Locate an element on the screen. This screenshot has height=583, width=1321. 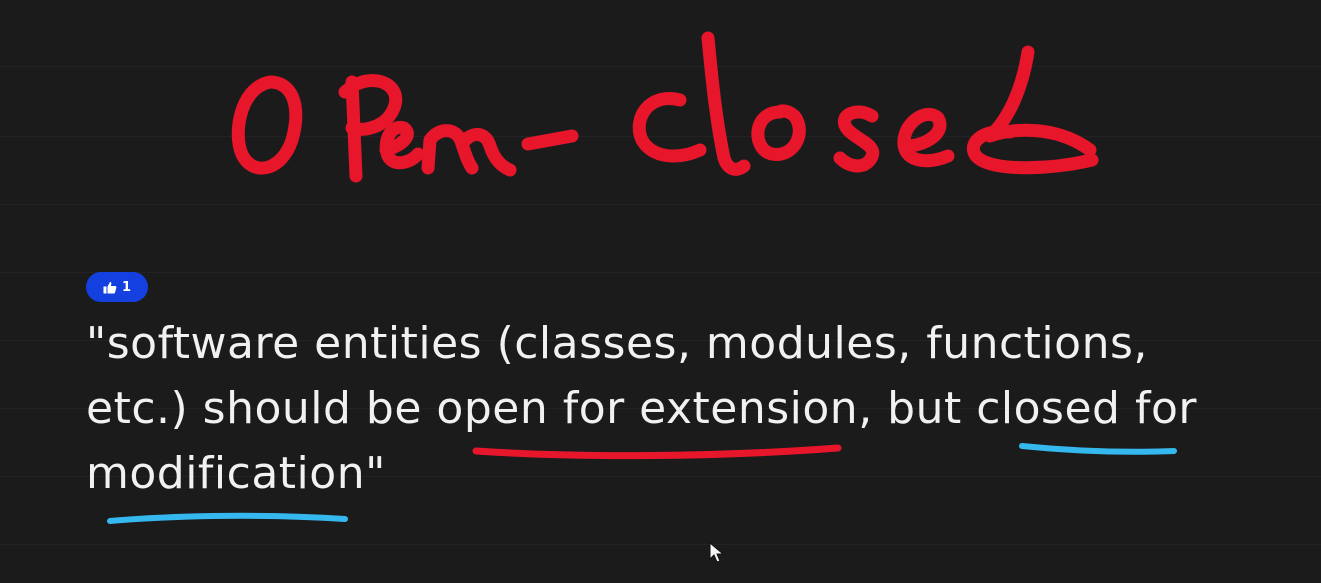
quote-text: " is located at coordinates (375, 473).